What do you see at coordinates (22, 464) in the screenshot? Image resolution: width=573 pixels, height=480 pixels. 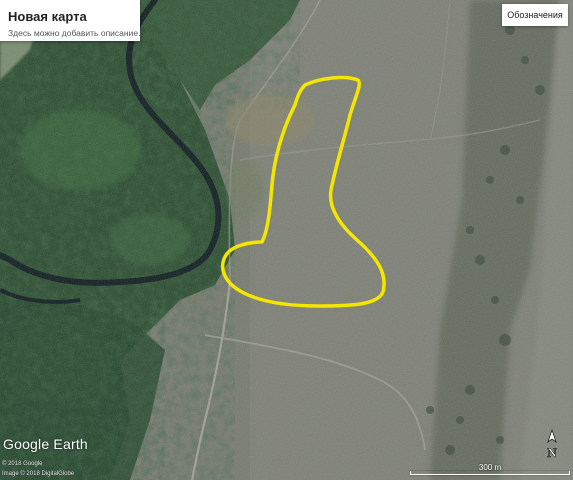 I see `copyright-google: © 2018 Google` at bounding box center [22, 464].